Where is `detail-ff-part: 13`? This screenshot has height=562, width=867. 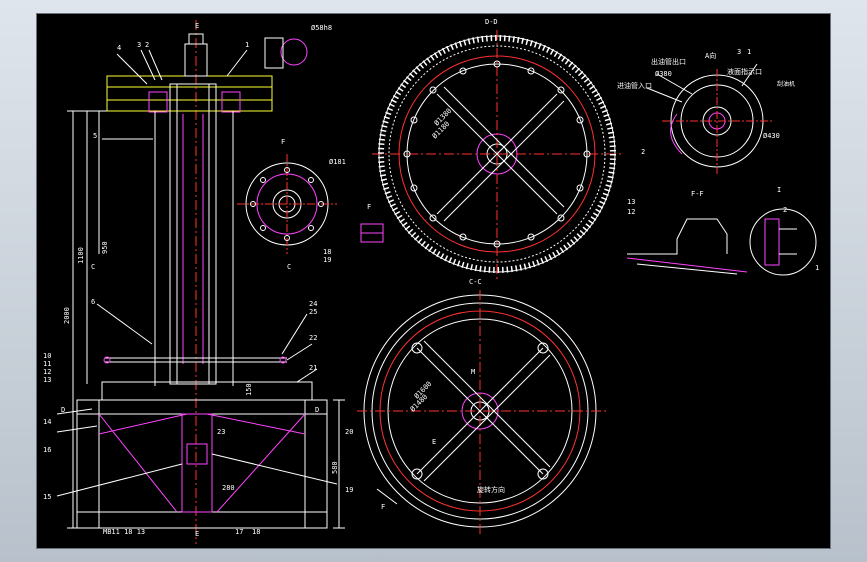
detail-ff-part: 13 is located at coordinates (631, 202).